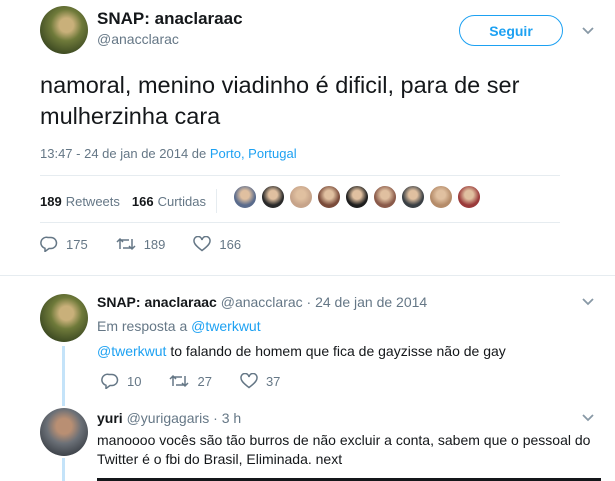  What do you see at coordinates (144, 326) in the screenshot?
I see `in-reply-prefix: Em resposta a` at bounding box center [144, 326].